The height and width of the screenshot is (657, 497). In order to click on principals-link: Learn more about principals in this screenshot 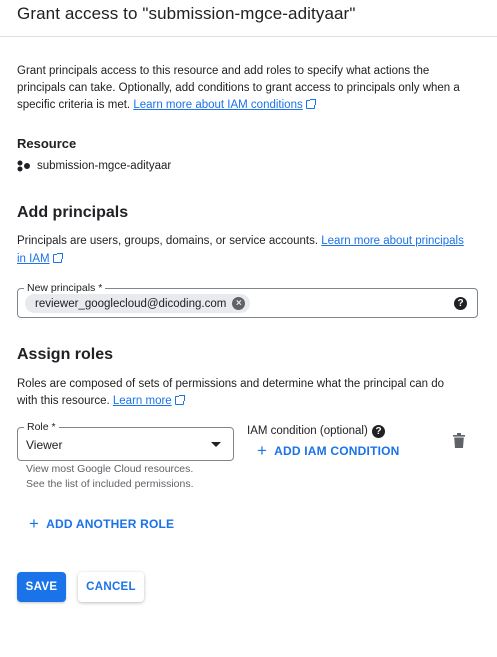, I will do `click(392, 241)`.